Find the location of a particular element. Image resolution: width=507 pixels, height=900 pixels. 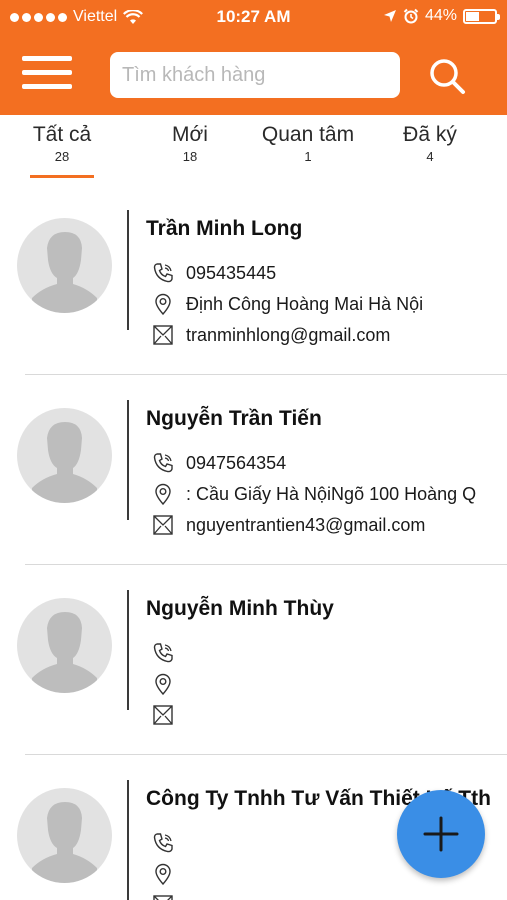

address-row: : Cầu Giấy Hà NộiNgõ 100 Hoàng Q is located at coordinates (324, 494).